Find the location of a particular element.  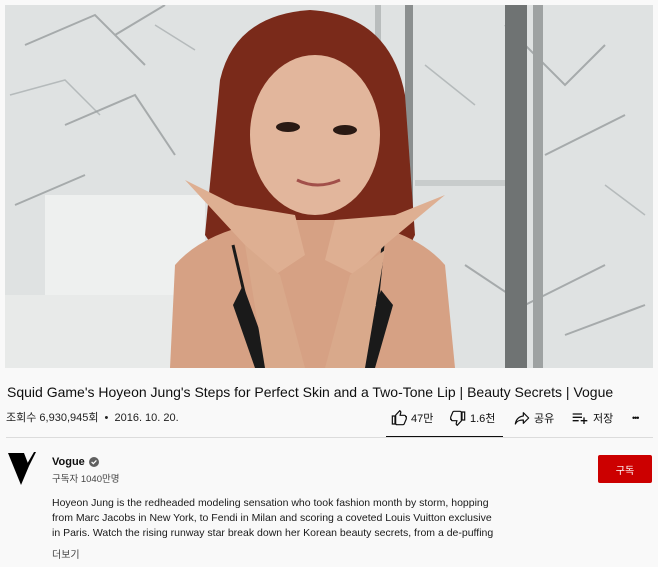

divider is located at coordinates (329, 437).